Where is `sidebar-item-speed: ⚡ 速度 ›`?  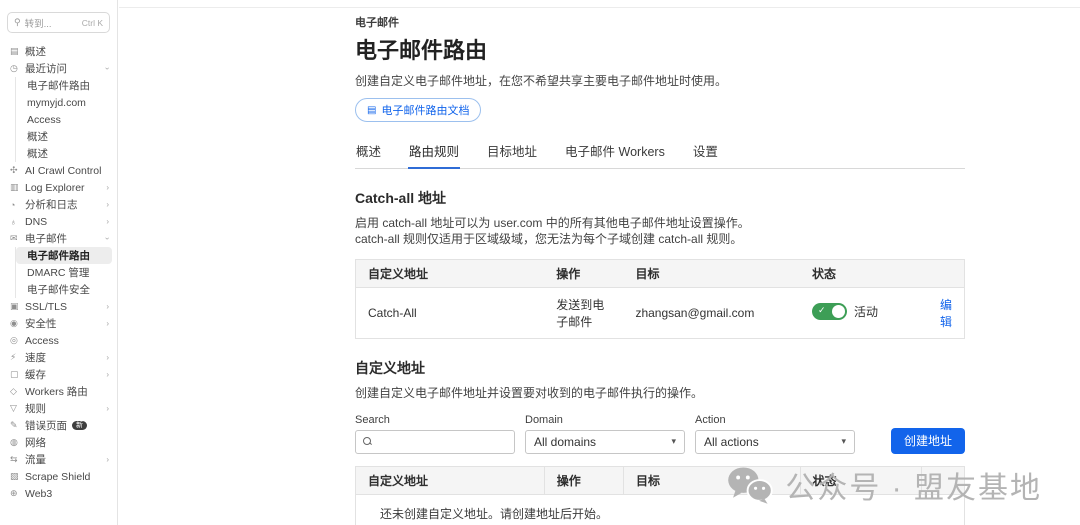 sidebar-item-speed: ⚡ 速度 › is located at coordinates (58, 357).